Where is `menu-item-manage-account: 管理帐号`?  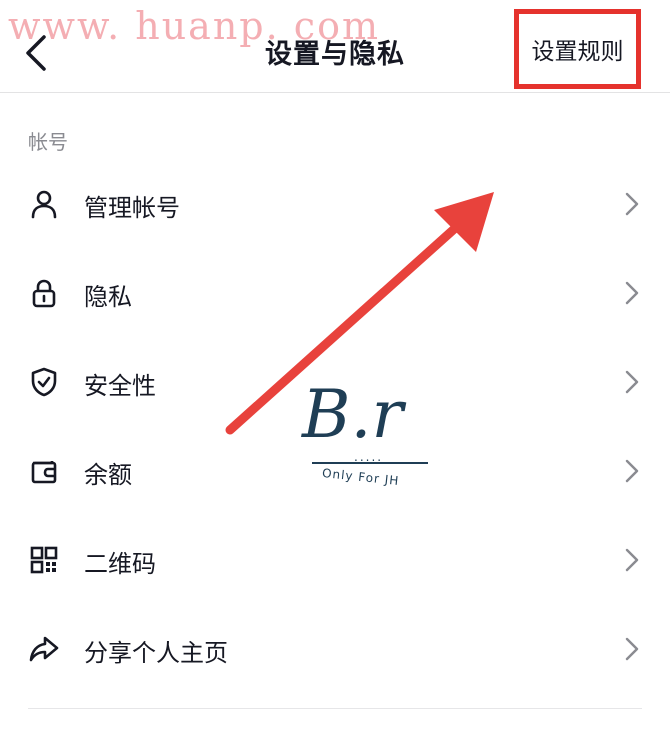
menu-item-manage-account: 管理帐号 is located at coordinates (335, 204).